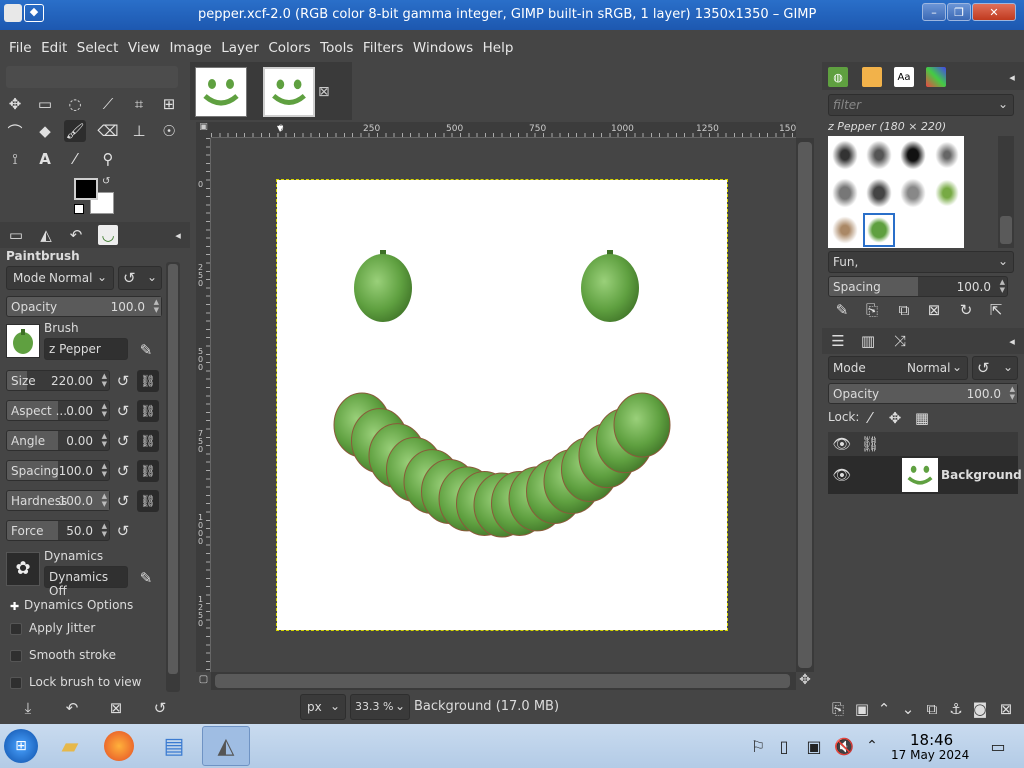 The width and height of the screenshot is (1024, 768). What do you see at coordinates (108, 235) in the screenshot?
I see `images-tab-icon: ◡` at bounding box center [108, 235].